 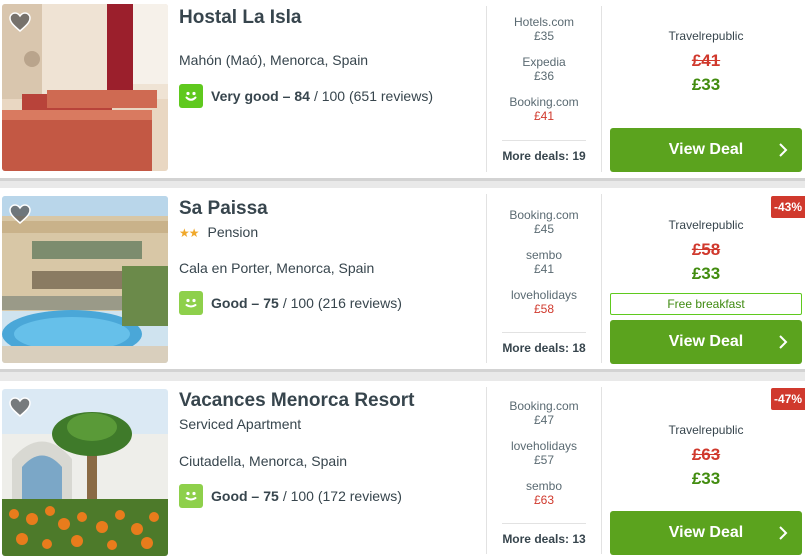 What do you see at coordinates (544, 22) in the screenshot?
I see `deal-site: Hotels.com` at bounding box center [544, 22].